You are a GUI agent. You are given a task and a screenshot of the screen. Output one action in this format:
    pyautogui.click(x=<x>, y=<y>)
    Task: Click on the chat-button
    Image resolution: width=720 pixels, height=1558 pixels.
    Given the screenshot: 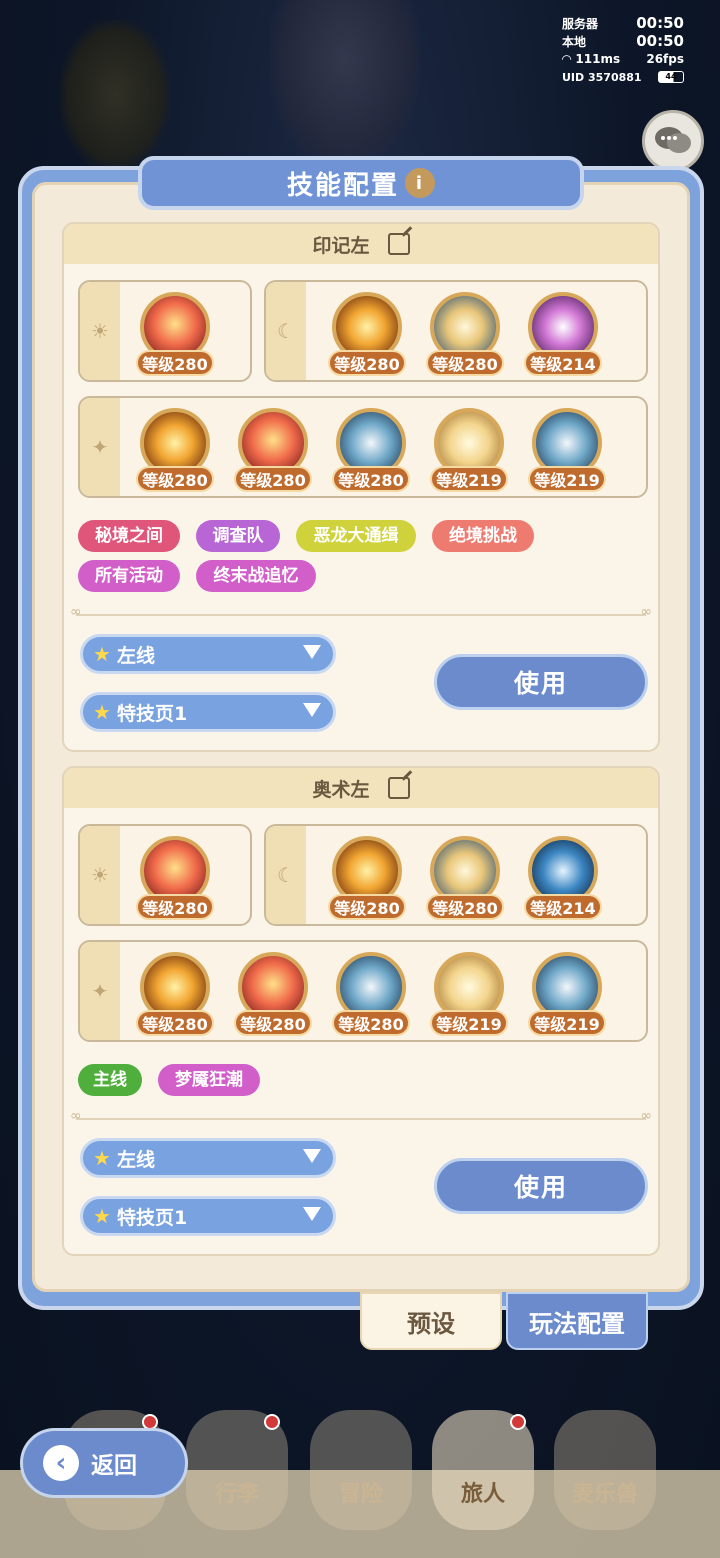 What is the action you would take?
    pyautogui.click(x=673, y=141)
    